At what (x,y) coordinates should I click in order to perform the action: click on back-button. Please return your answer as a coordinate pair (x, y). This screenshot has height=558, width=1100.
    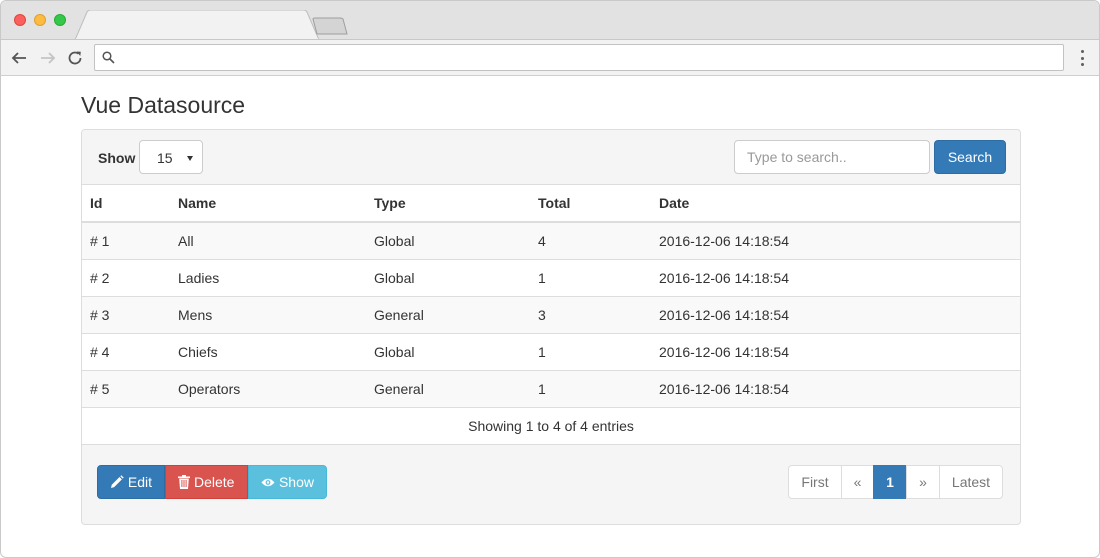
    Looking at the image, I should click on (19, 58).